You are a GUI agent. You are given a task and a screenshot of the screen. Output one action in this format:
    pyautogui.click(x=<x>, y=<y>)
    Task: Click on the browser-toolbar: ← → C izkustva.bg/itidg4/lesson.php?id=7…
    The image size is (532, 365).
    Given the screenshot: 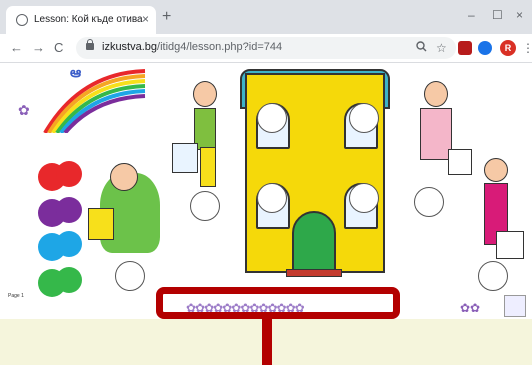 What is the action you would take?
    pyautogui.click(x=266, y=48)
    